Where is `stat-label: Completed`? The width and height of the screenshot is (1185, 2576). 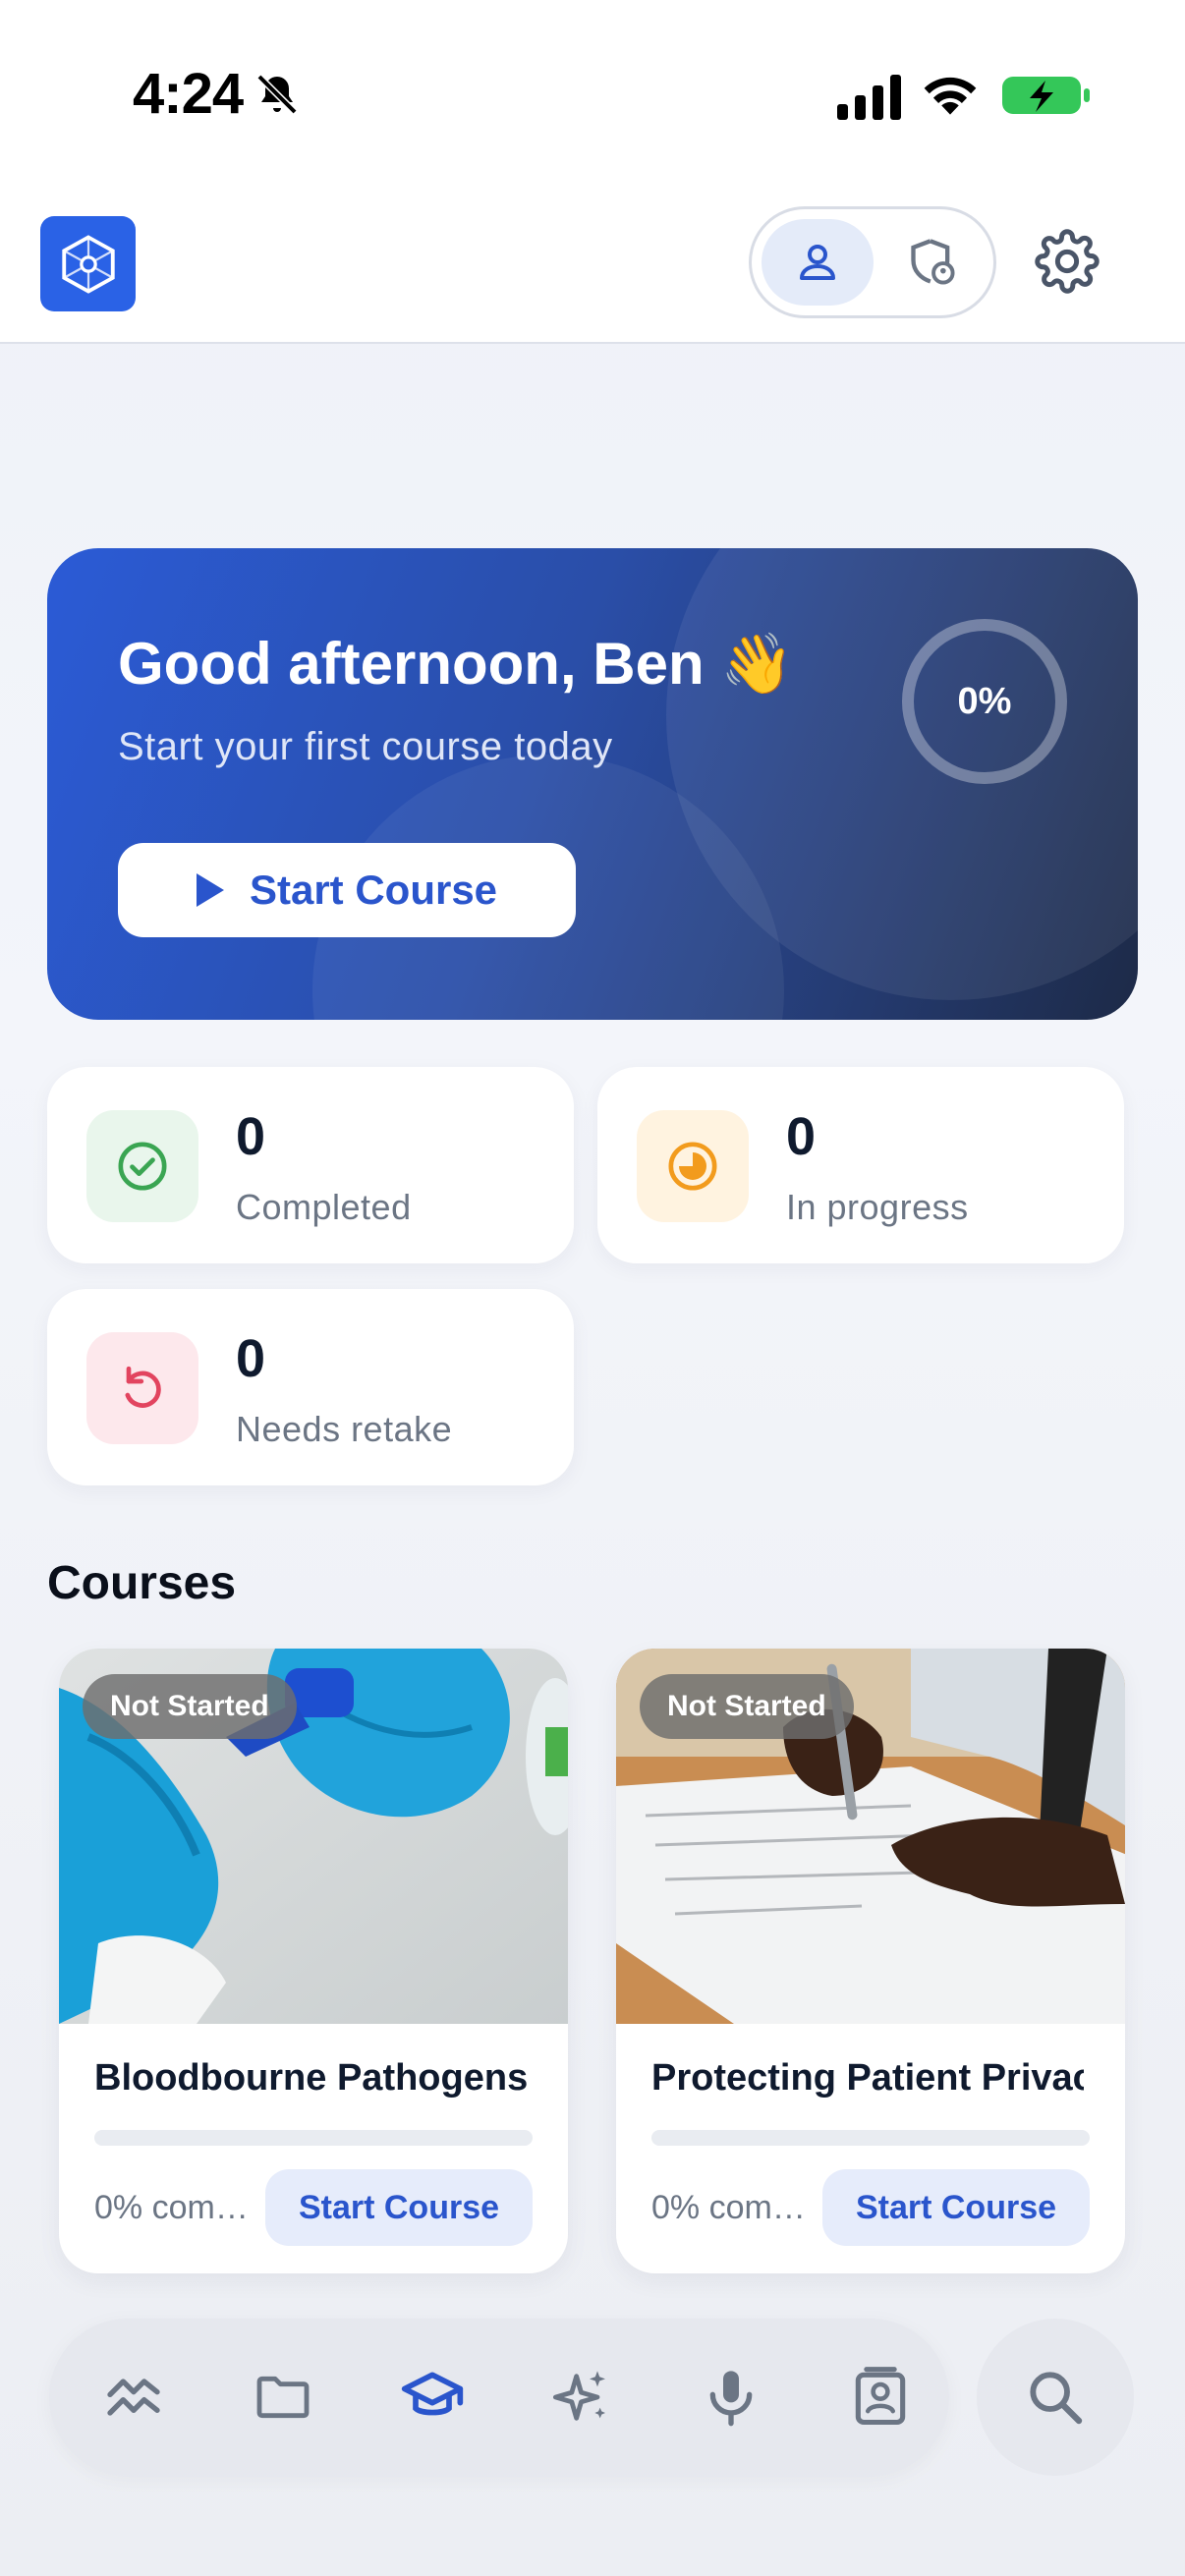
stat-label: Completed is located at coordinates (324, 1207).